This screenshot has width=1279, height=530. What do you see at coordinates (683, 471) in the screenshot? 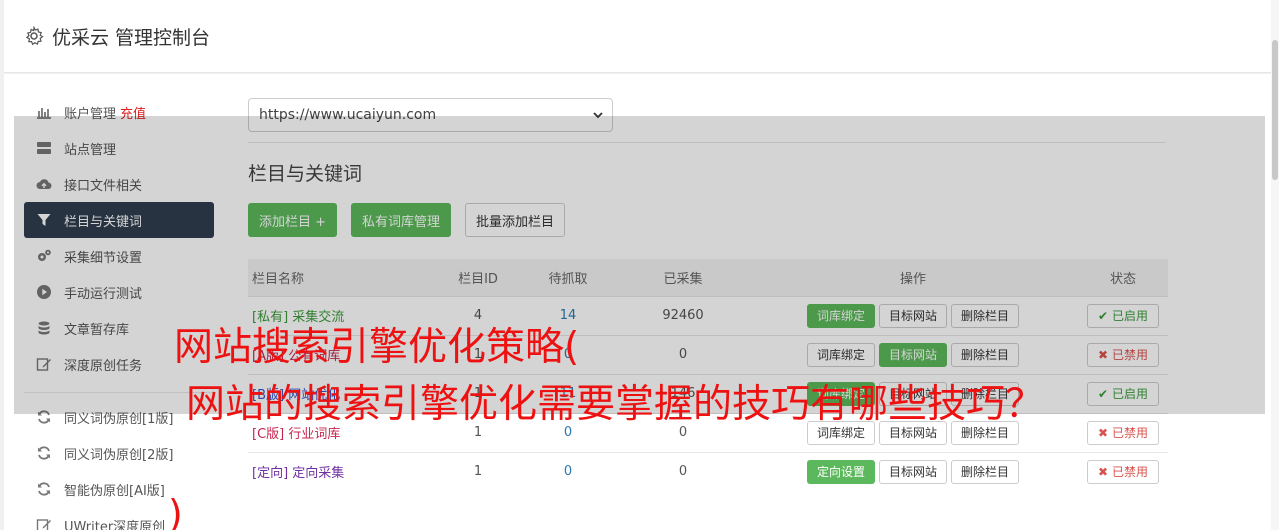
I see `collected-count: 0` at bounding box center [683, 471].